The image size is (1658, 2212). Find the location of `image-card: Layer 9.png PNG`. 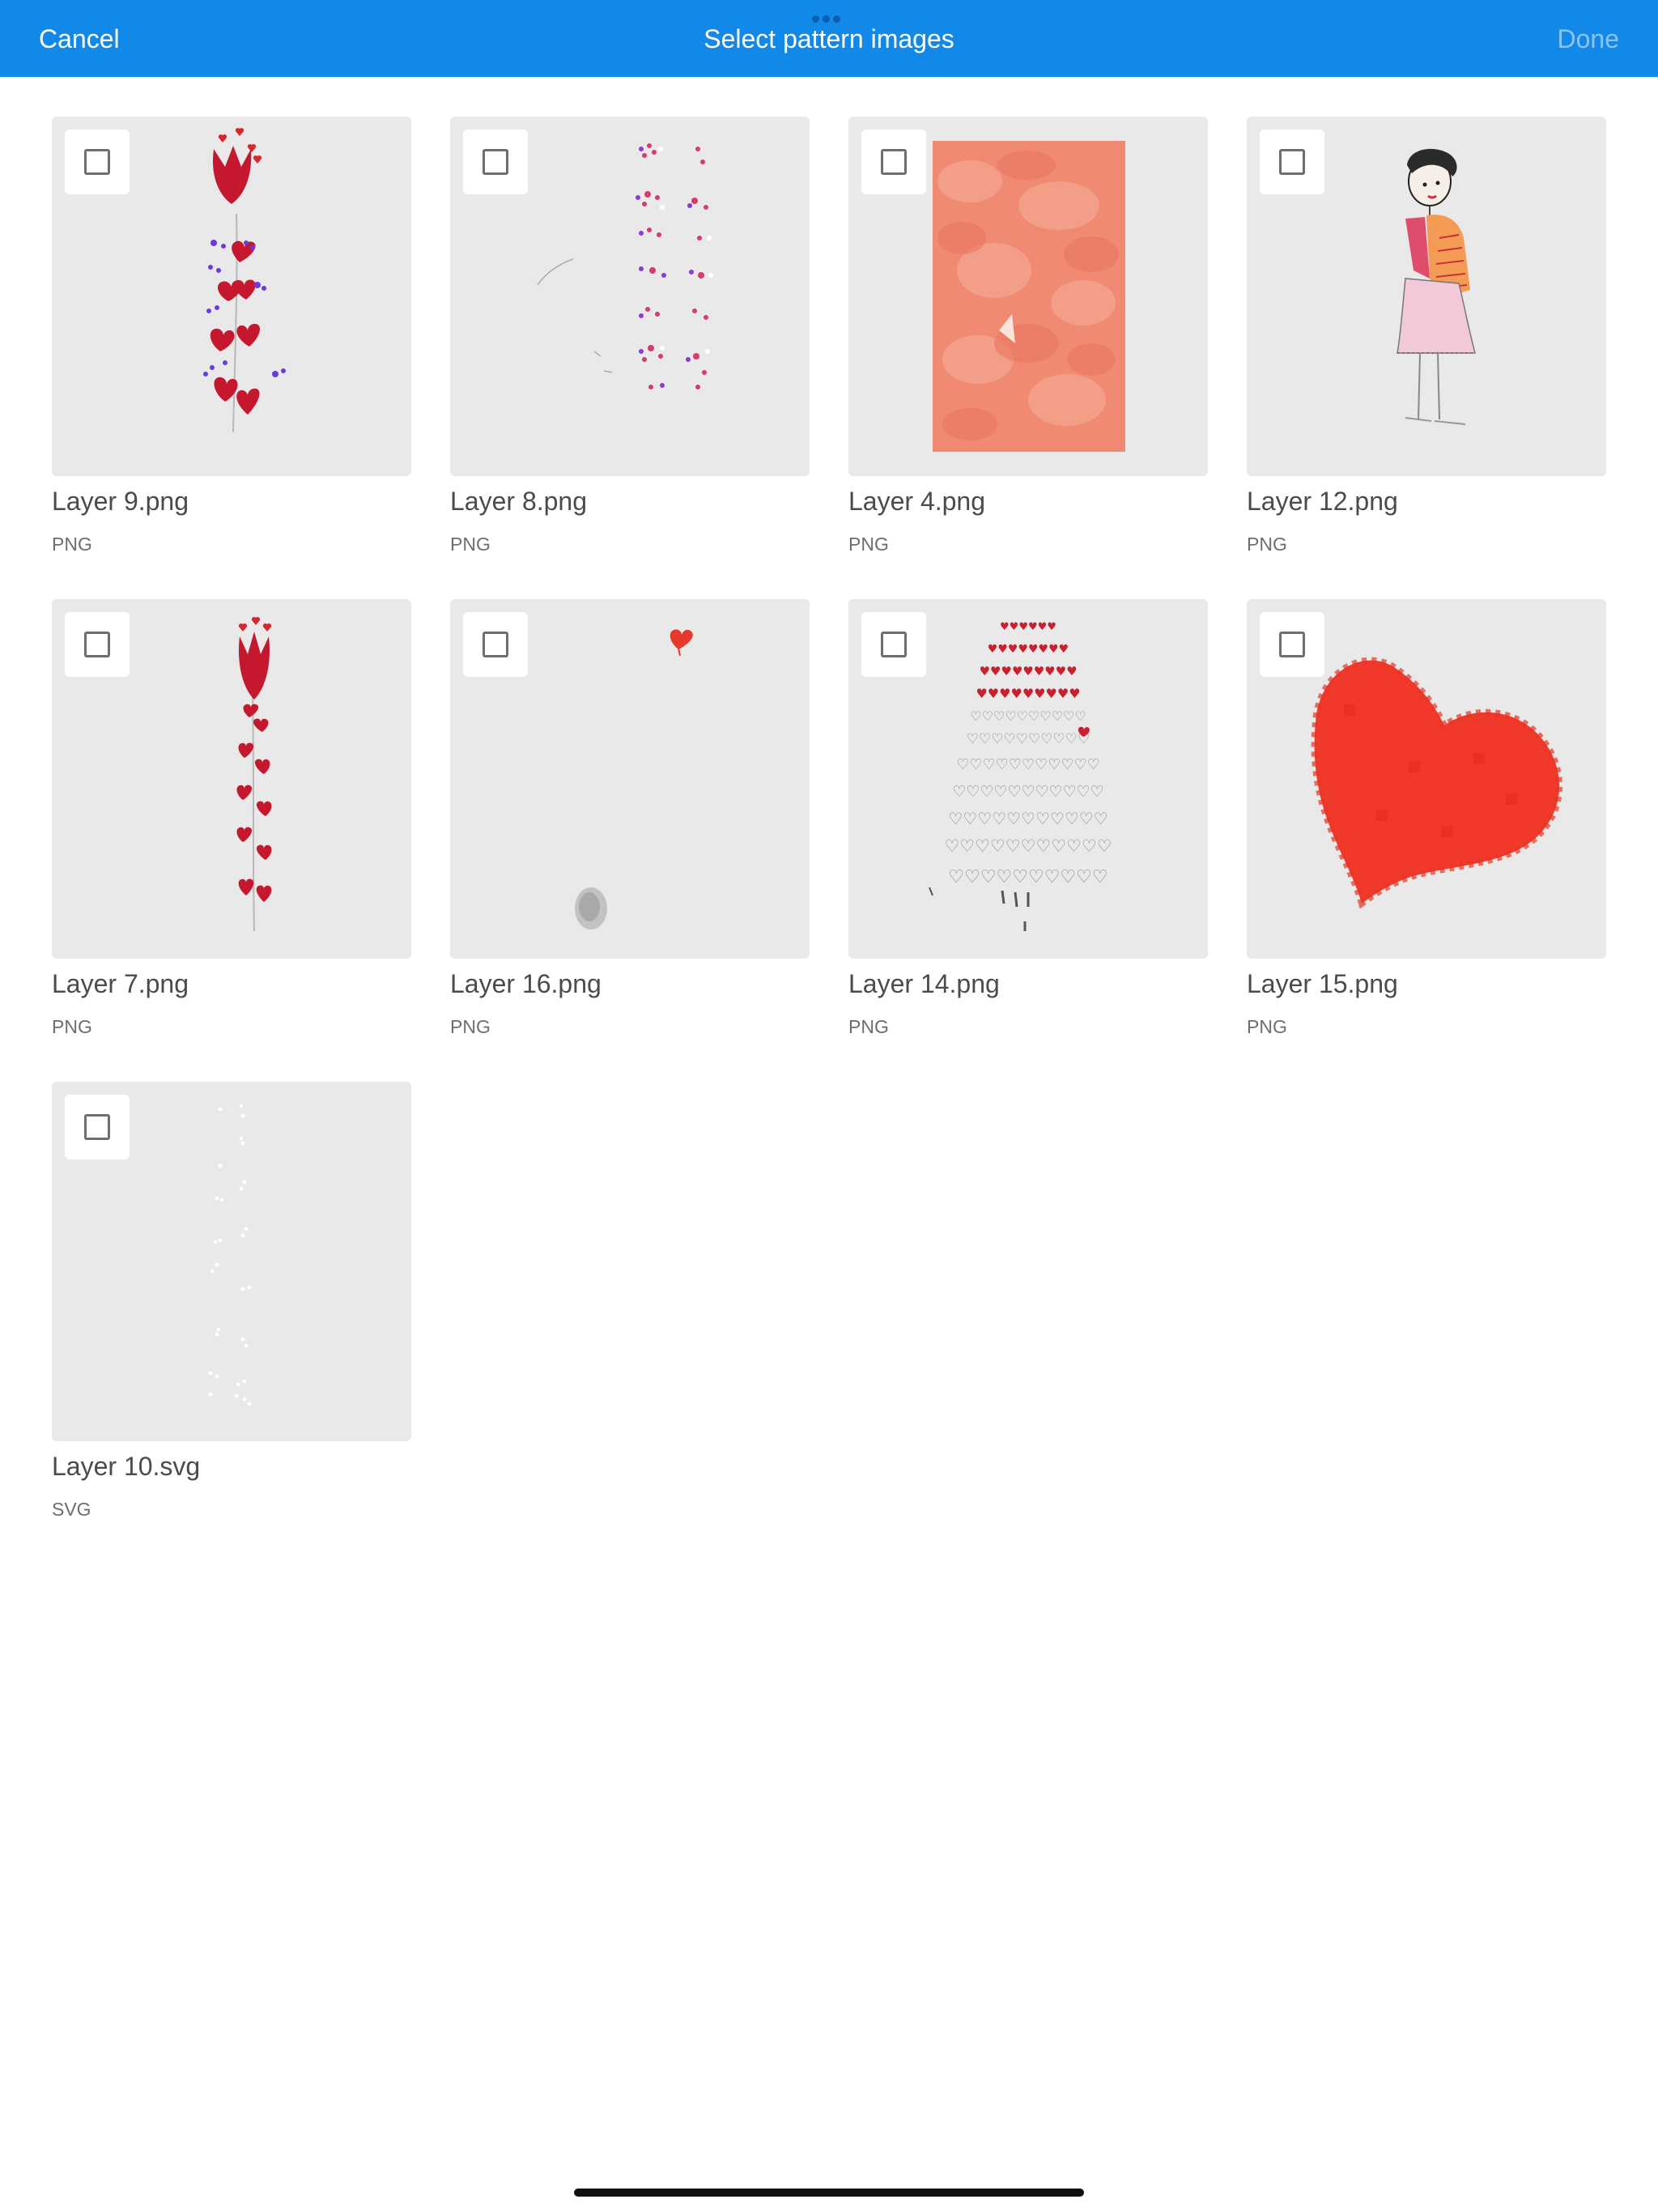

image-card: Layer 9.png PNG is located at coordinates (231, 358).